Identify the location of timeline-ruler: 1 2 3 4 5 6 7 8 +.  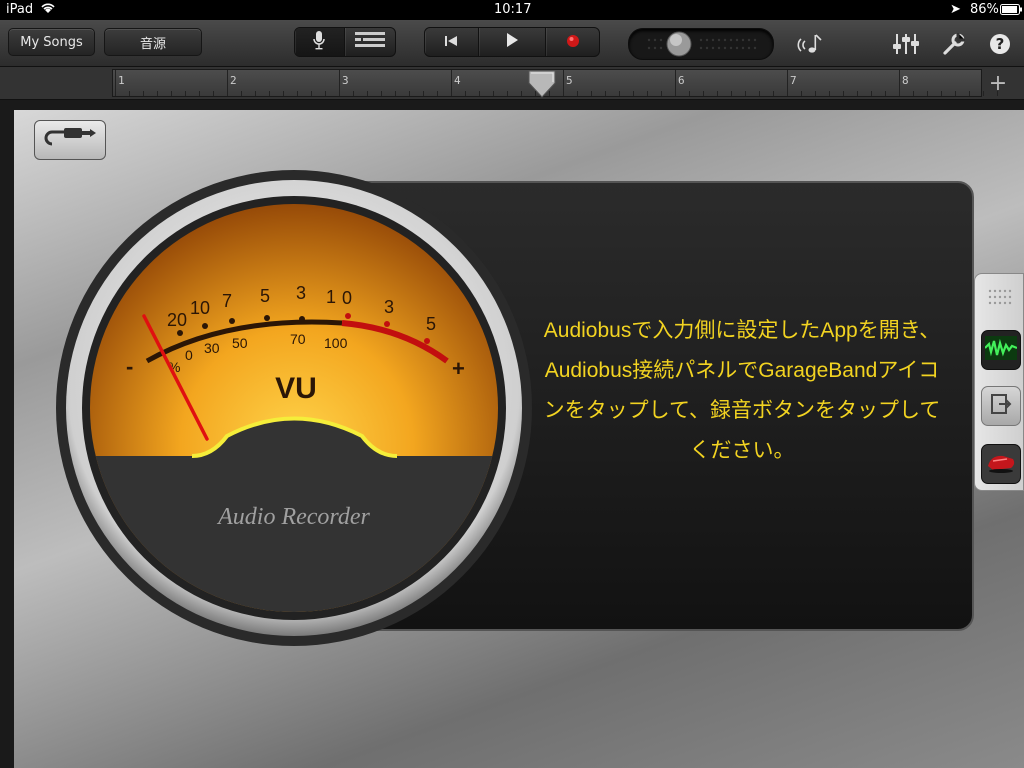
(512, 83).